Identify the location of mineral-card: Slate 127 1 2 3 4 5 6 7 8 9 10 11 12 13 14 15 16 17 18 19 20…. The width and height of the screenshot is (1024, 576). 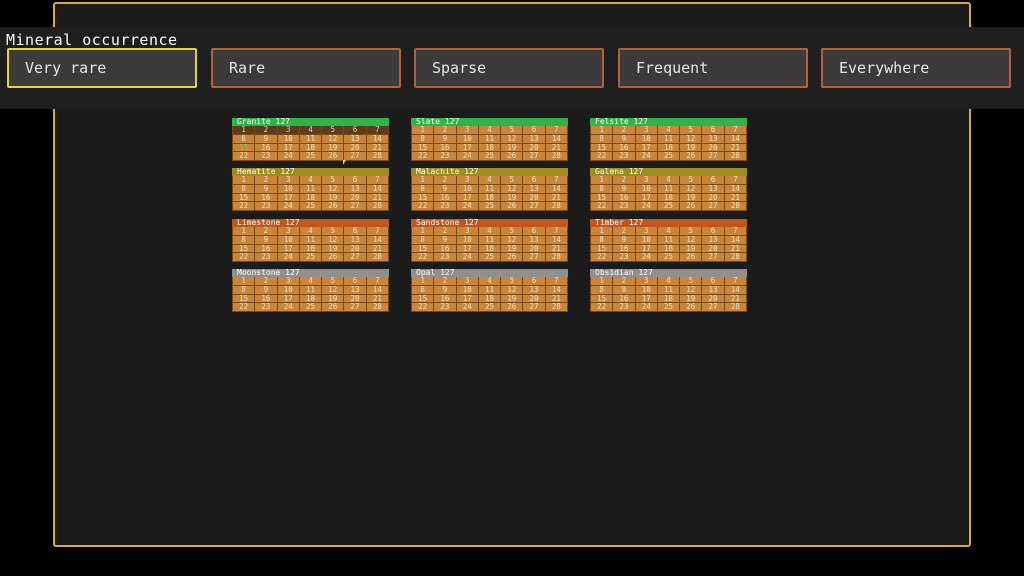
(489, 139).